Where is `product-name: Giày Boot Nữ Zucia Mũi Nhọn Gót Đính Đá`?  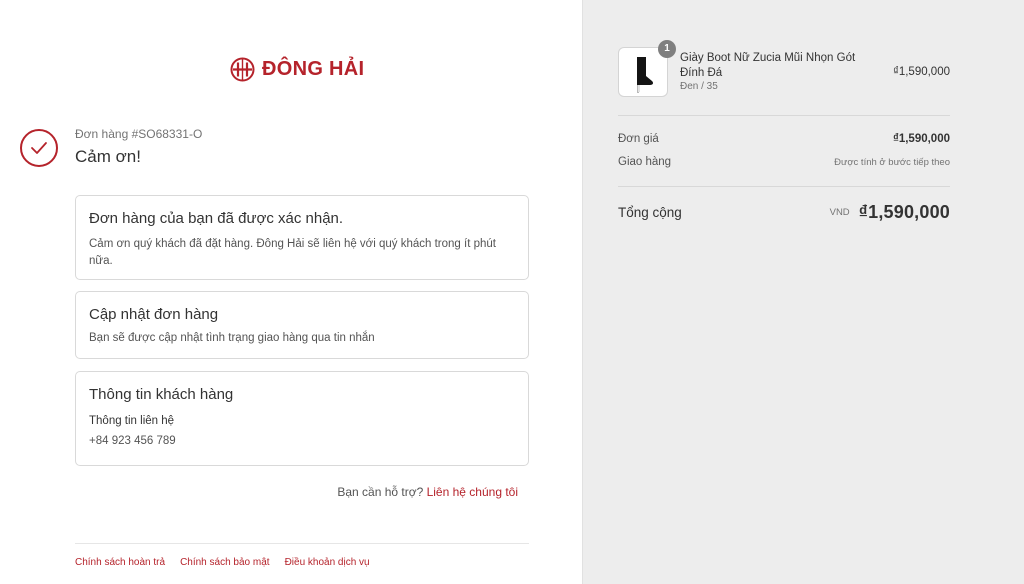 product-name: Giày Boot Nữ Zucia Mũi Nhọn Gót Đính Đá is located at coordinates (768, 65).